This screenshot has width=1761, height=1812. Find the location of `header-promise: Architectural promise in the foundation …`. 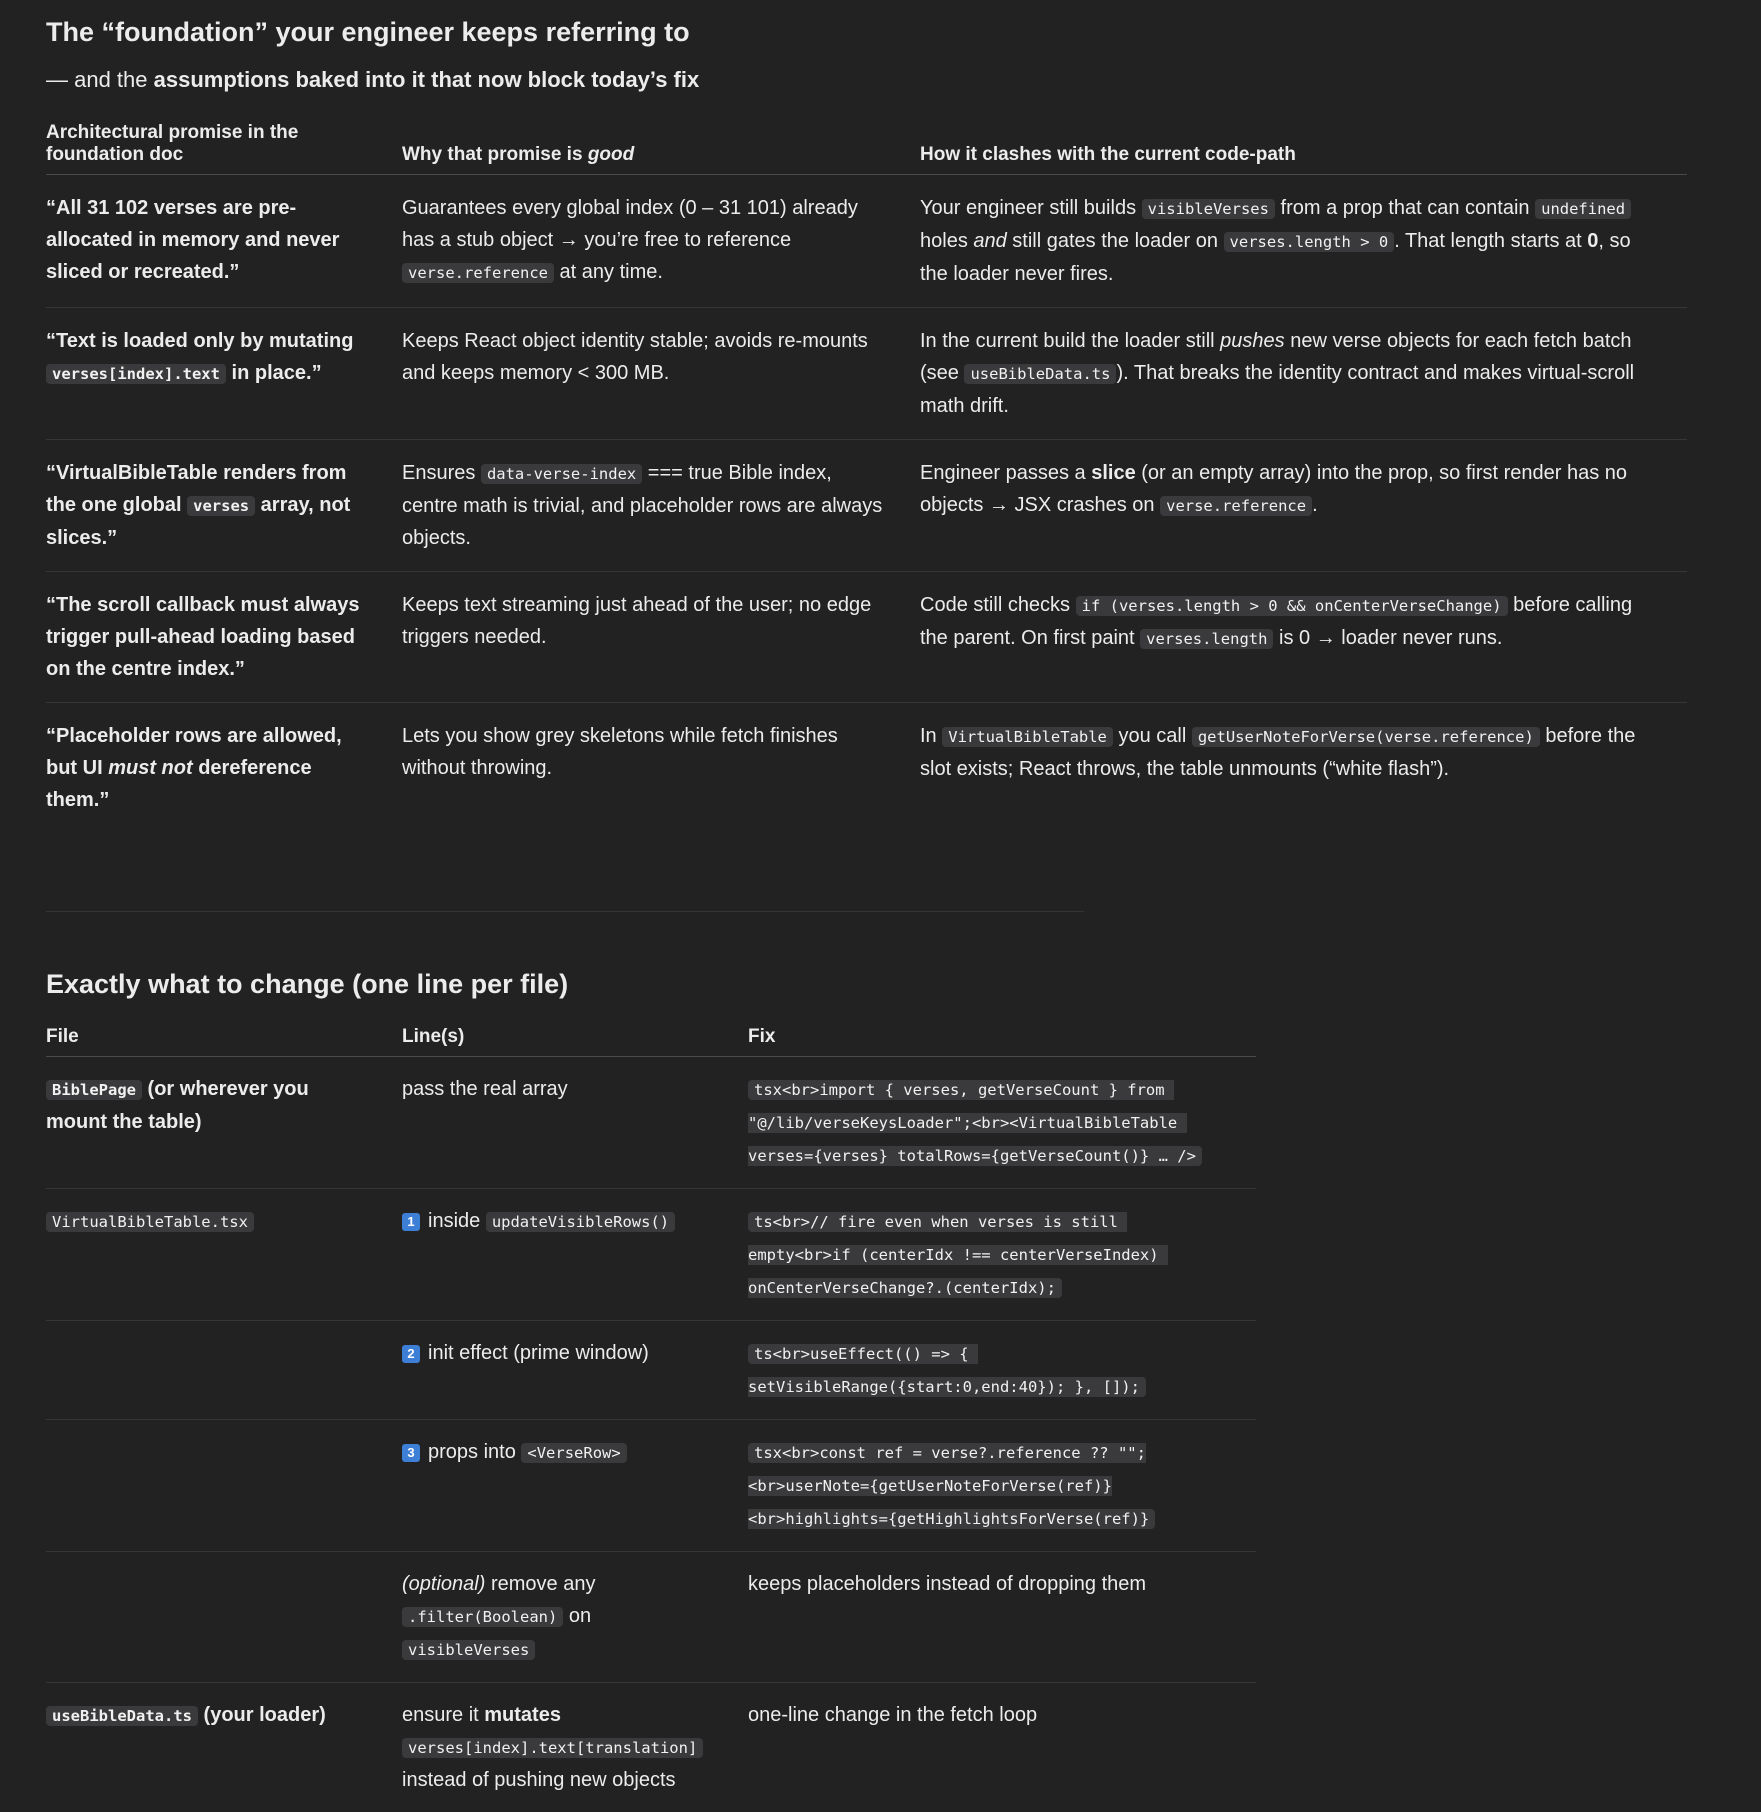

header-promise: Architectural promise in the foundation … is located at coordinates (224, 148).